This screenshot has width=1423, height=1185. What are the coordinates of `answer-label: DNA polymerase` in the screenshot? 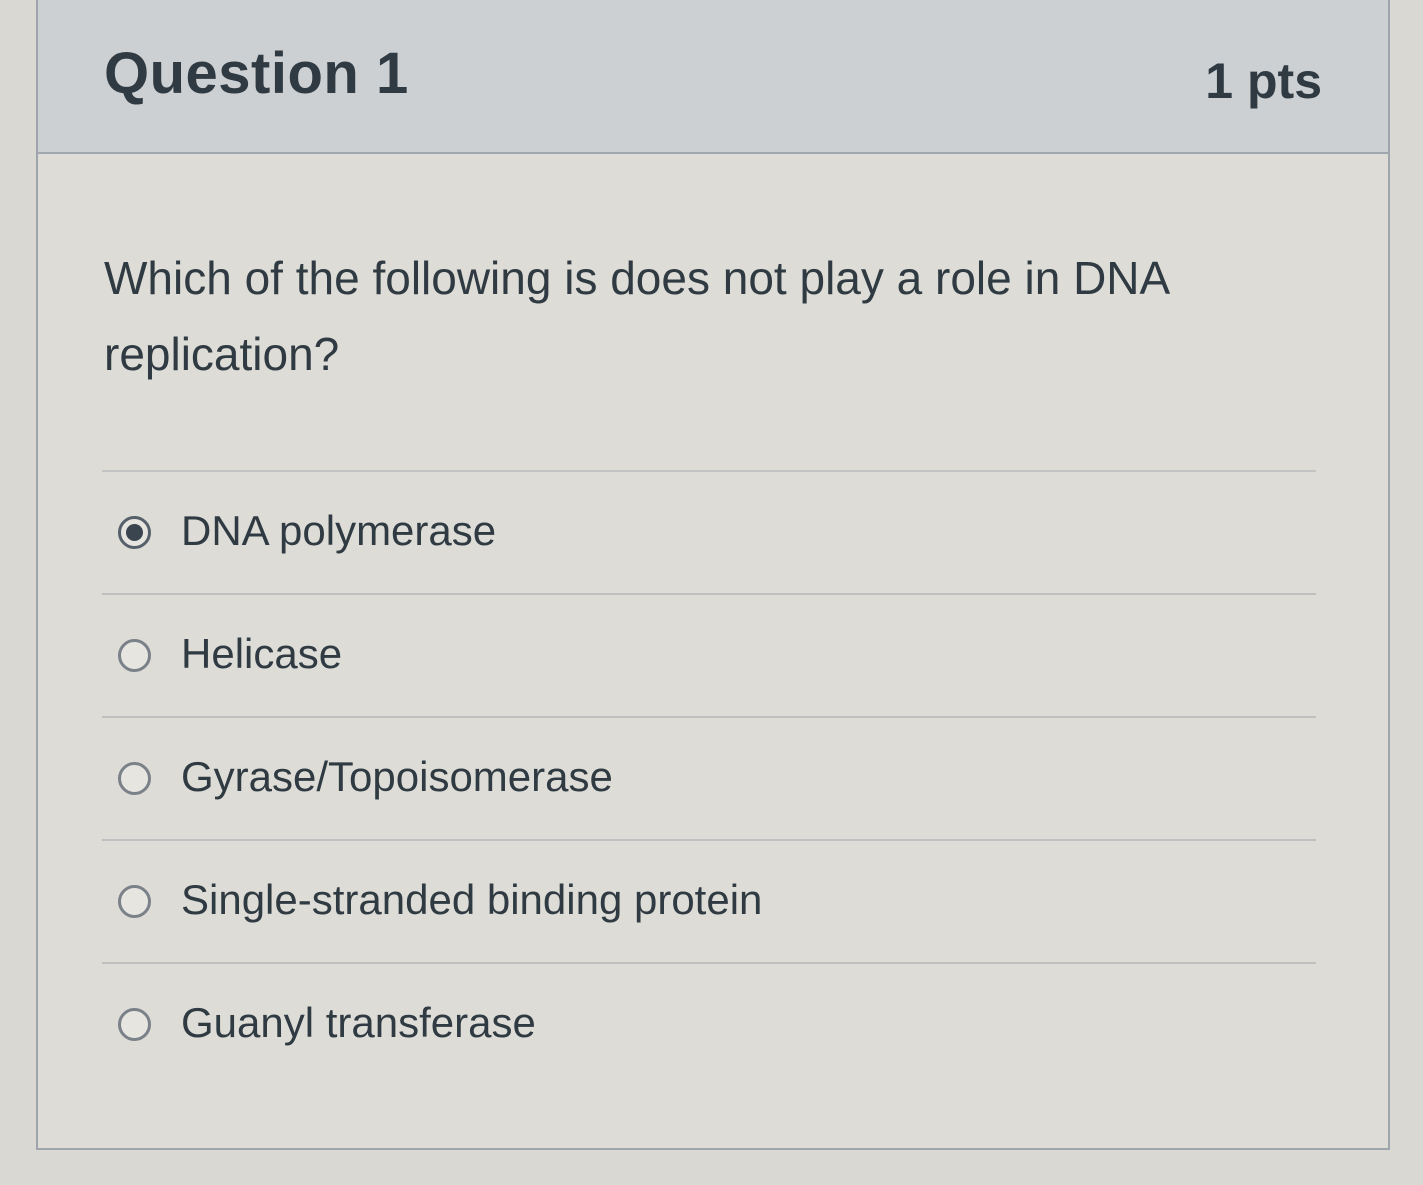 It's located at (339, 530).